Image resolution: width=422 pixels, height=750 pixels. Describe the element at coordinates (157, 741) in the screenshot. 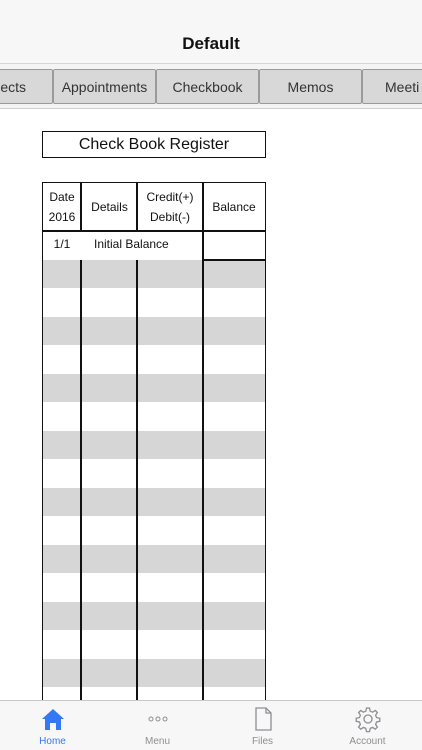

I see `tab-bar-menu-label: Menu` at that location.